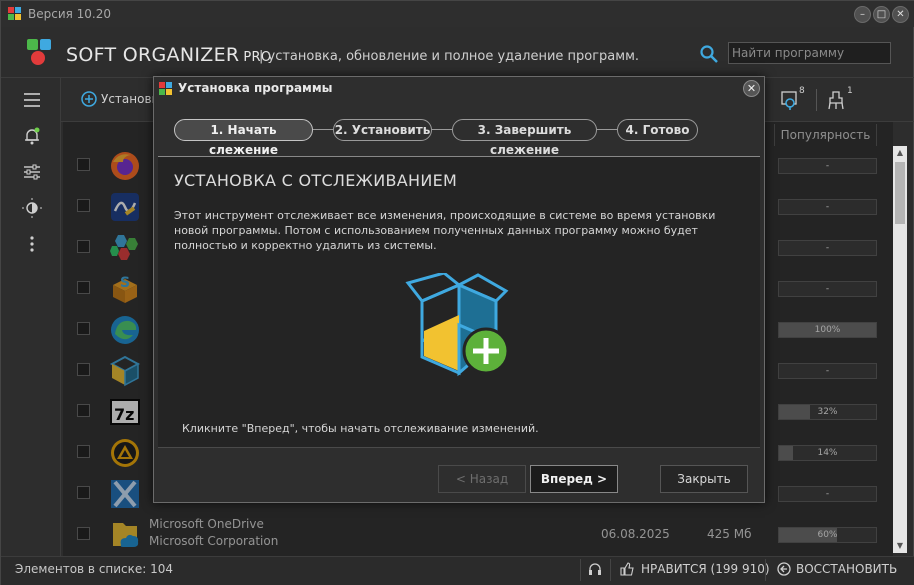 This screenshot has width=914, height=585. What do you see at coordinates (316, 180) in the screenshot?
I see `dialog-heading: УСТАНОВКА С ОТСЛЕЖИВАНИЕМ` at bounding box center [316, 180].